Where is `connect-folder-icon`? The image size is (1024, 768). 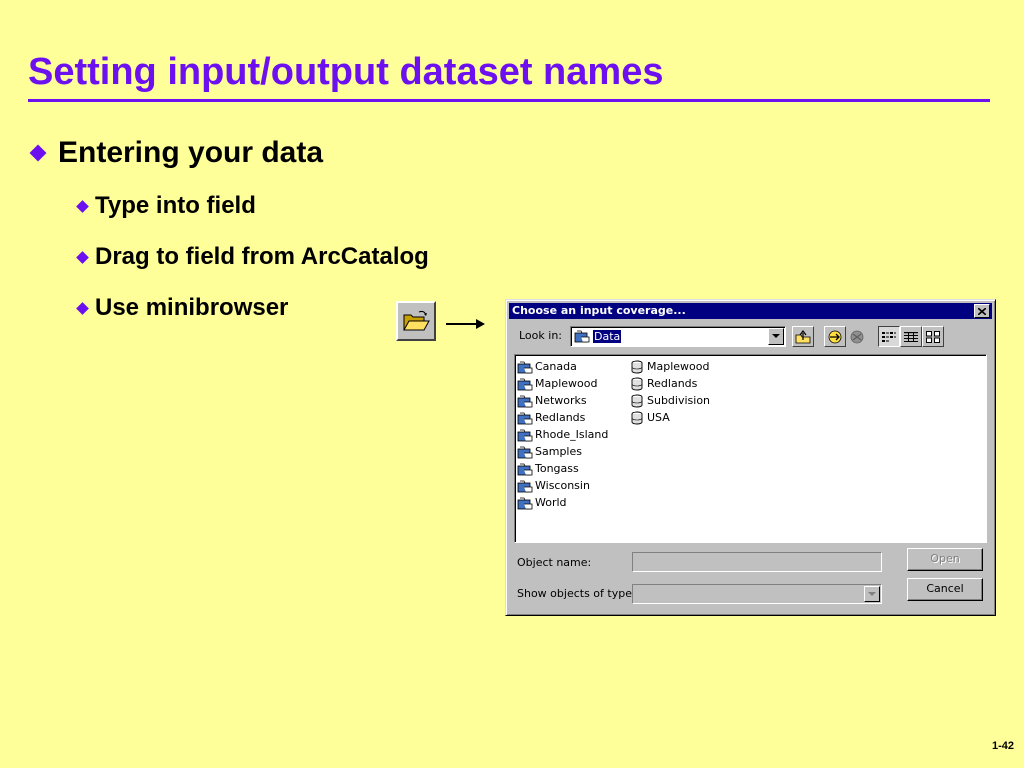 connect-folder-icon is located at coordinates (835, 336).